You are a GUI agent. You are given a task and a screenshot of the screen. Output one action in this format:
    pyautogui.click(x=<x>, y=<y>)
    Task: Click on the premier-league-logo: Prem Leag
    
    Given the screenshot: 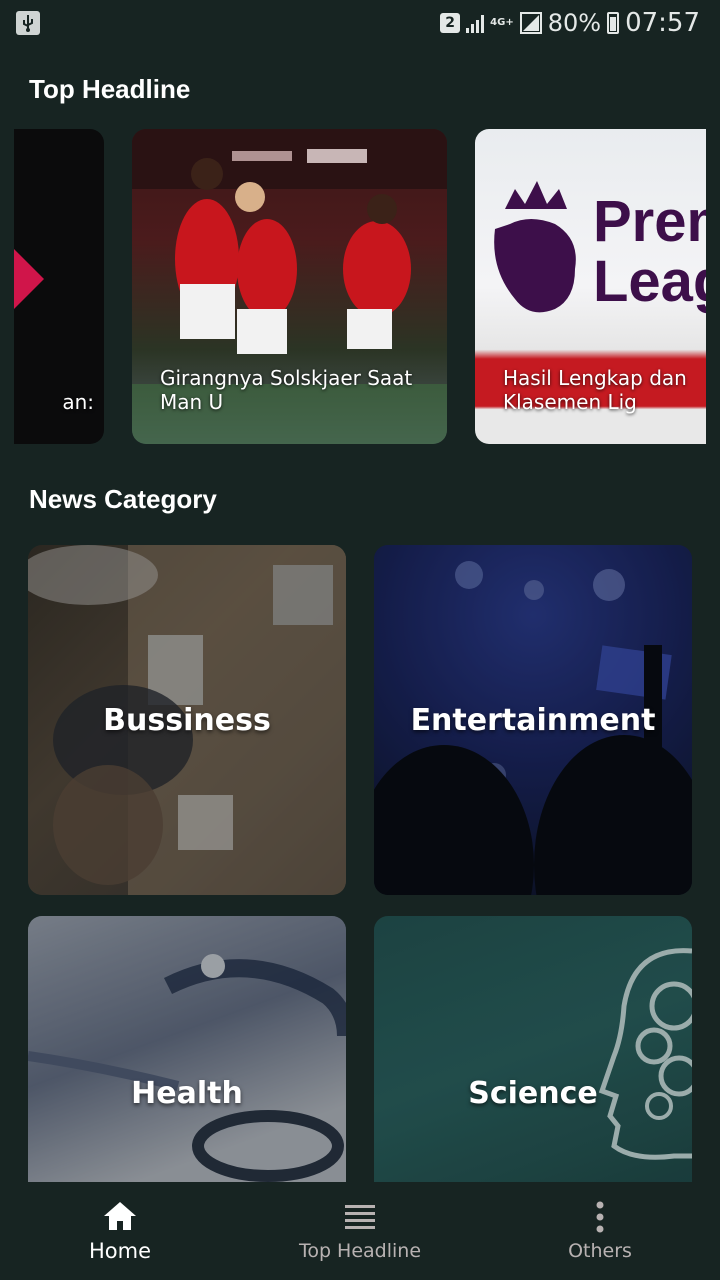 What is the action you would take?
    pyautogui.click(x=600, y=247)
    